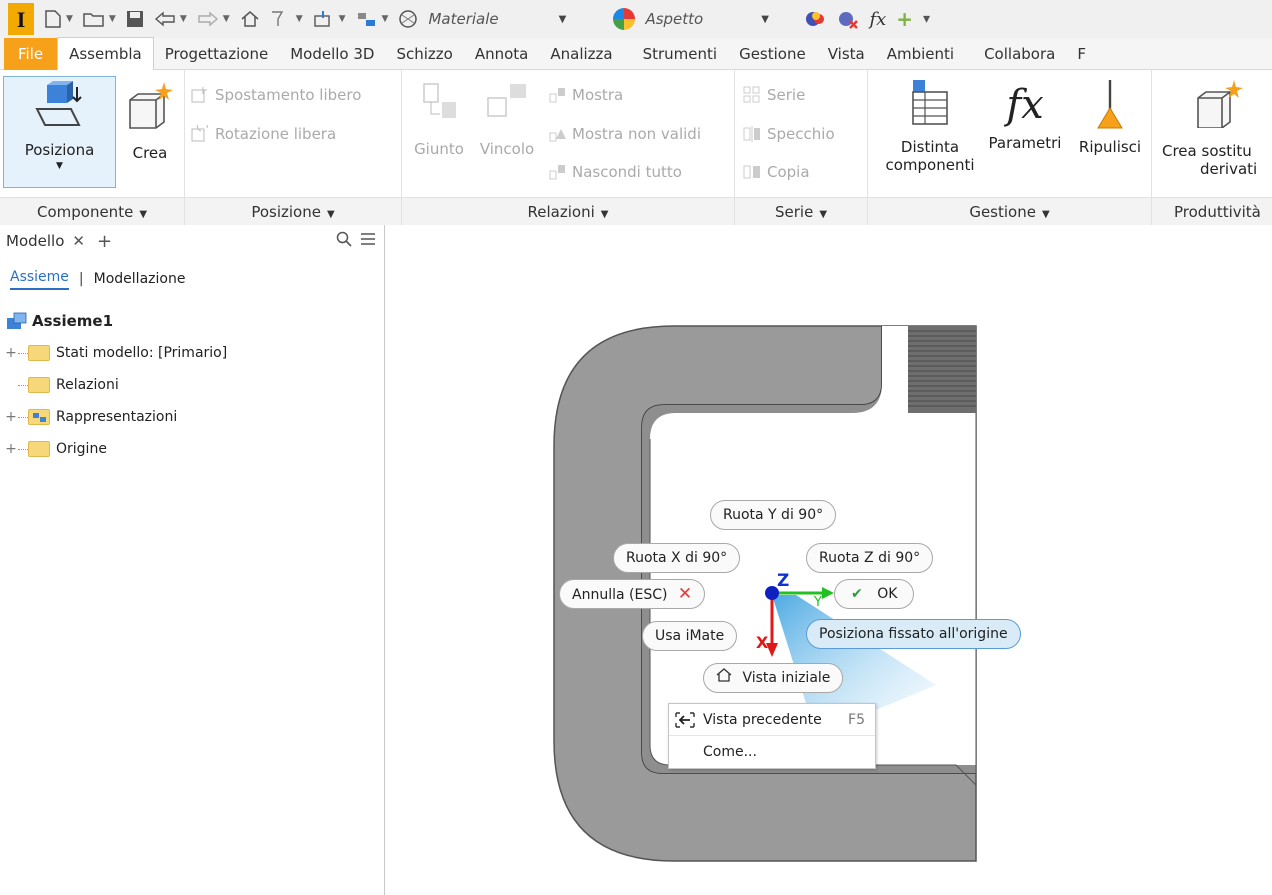  Describe the element at coordinates (192, 385) in the screenshot. I see `tree-item-relazioni: Relazioni` at that location.